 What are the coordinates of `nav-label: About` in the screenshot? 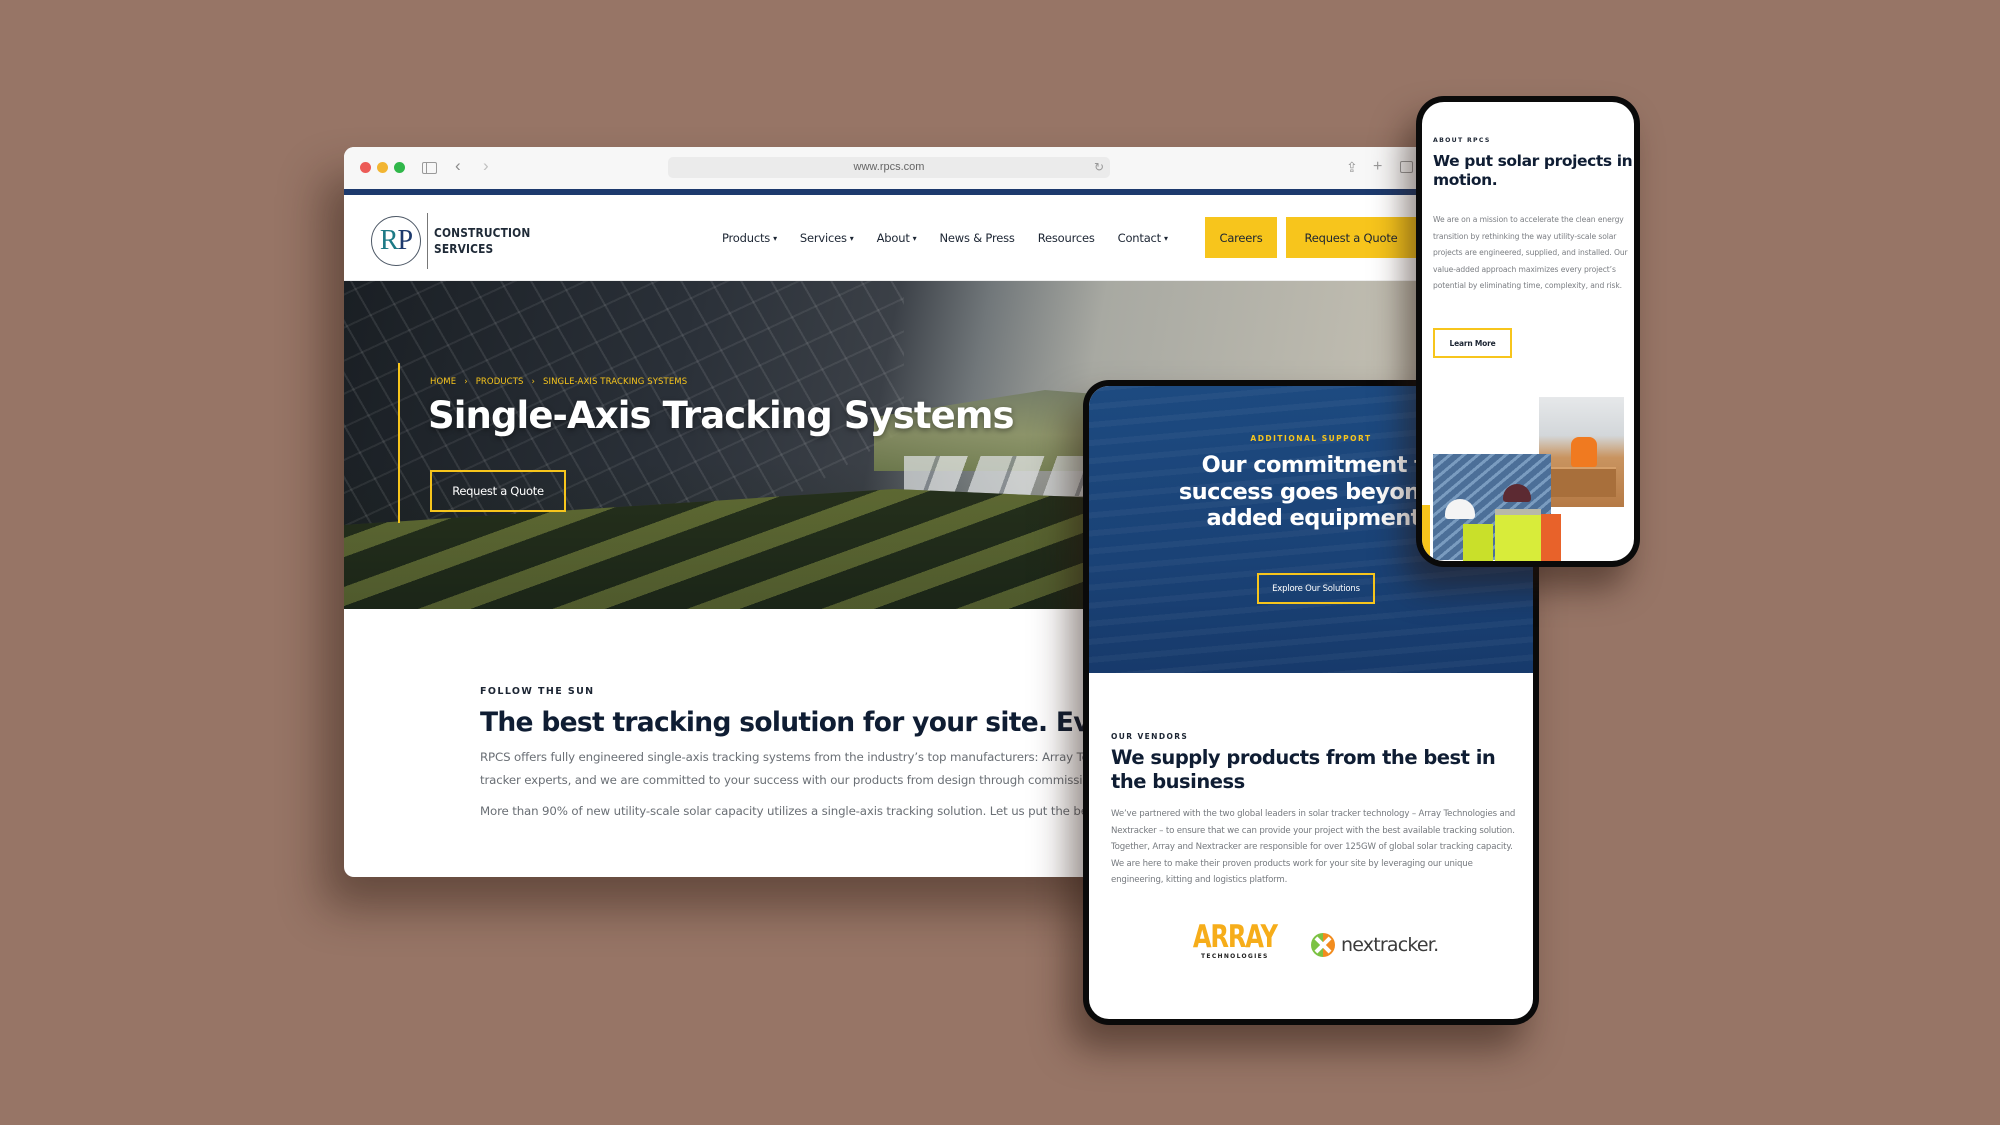 It's located at (893, 238).